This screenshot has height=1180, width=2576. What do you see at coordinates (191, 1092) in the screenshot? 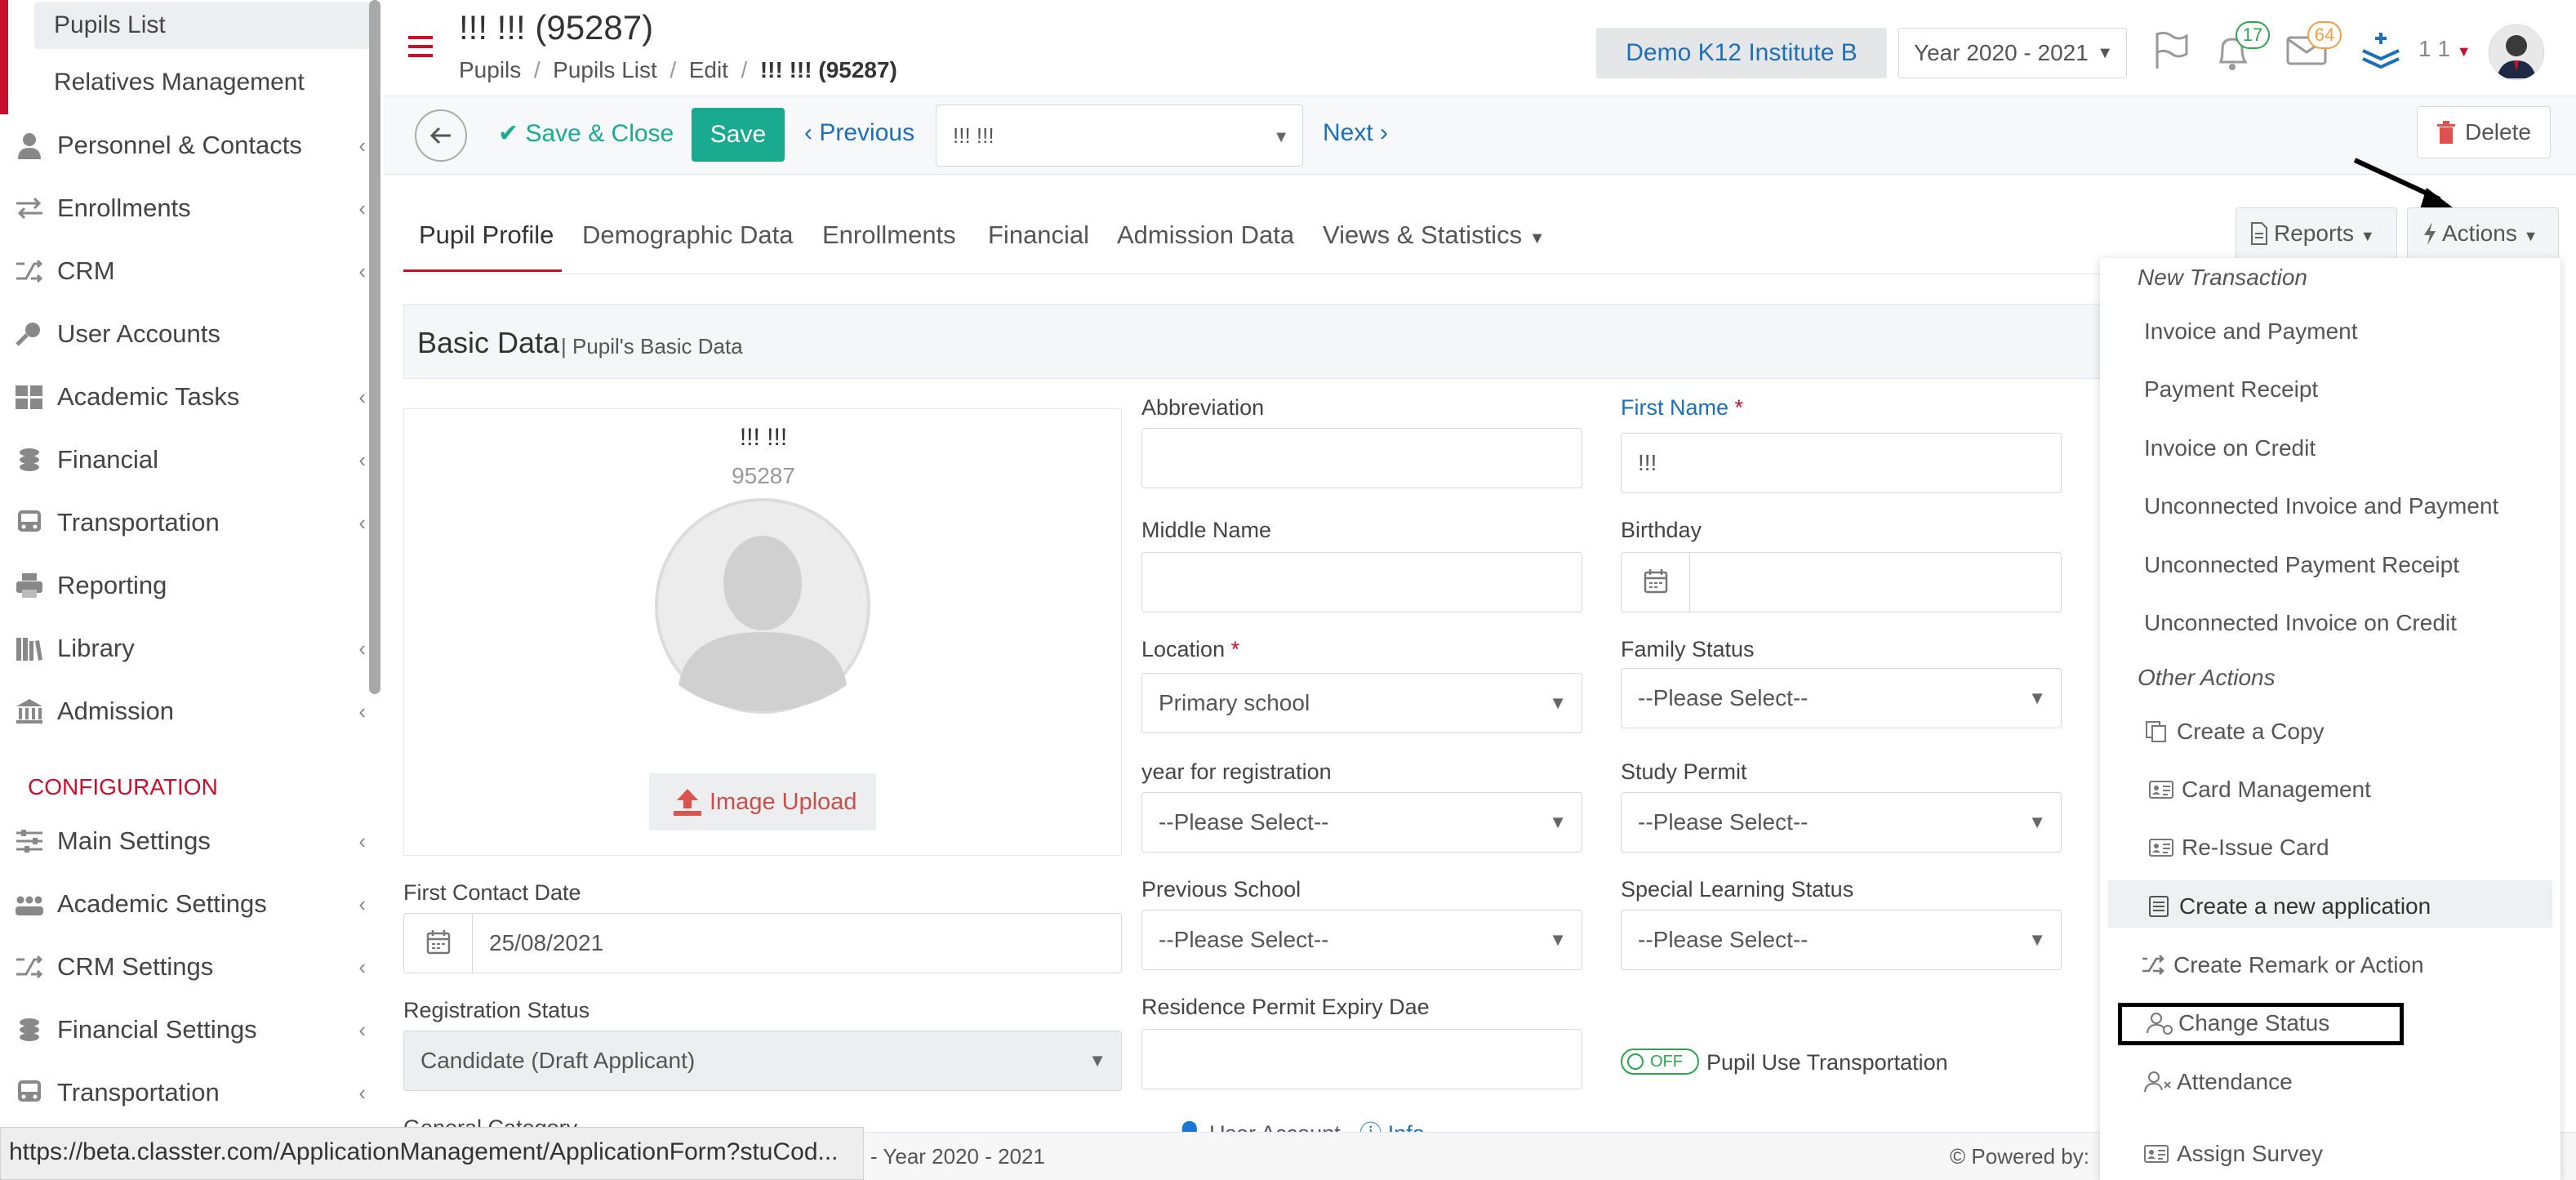
I see `sidebar-item-transportation-settings: Transportation ‹` at bounding box center [191, 1092].